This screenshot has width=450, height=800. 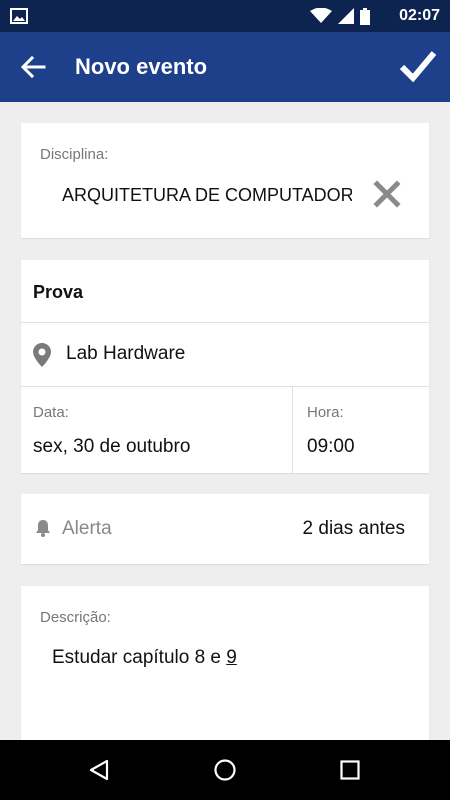 I want to click on time-field: Hora: 09:00, so click(x=361, y=430).